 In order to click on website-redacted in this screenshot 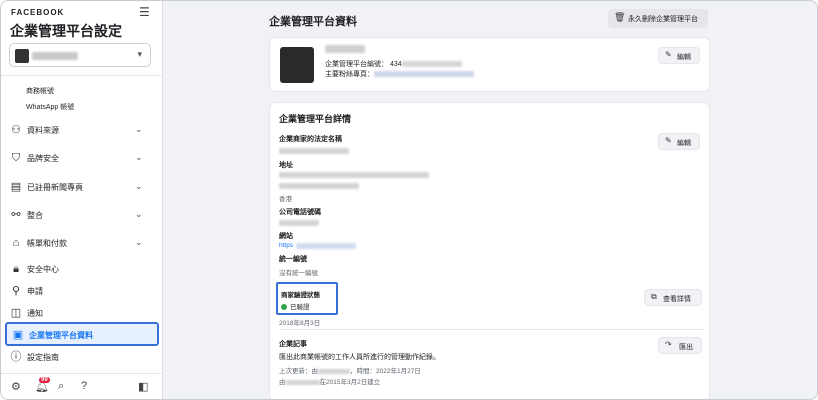, I will do `click(326, 246)`.